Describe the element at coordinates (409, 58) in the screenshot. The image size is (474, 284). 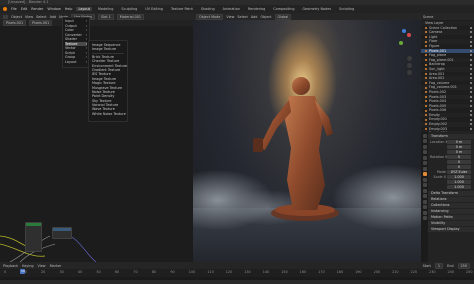
I see `zoom-icon` at that location.